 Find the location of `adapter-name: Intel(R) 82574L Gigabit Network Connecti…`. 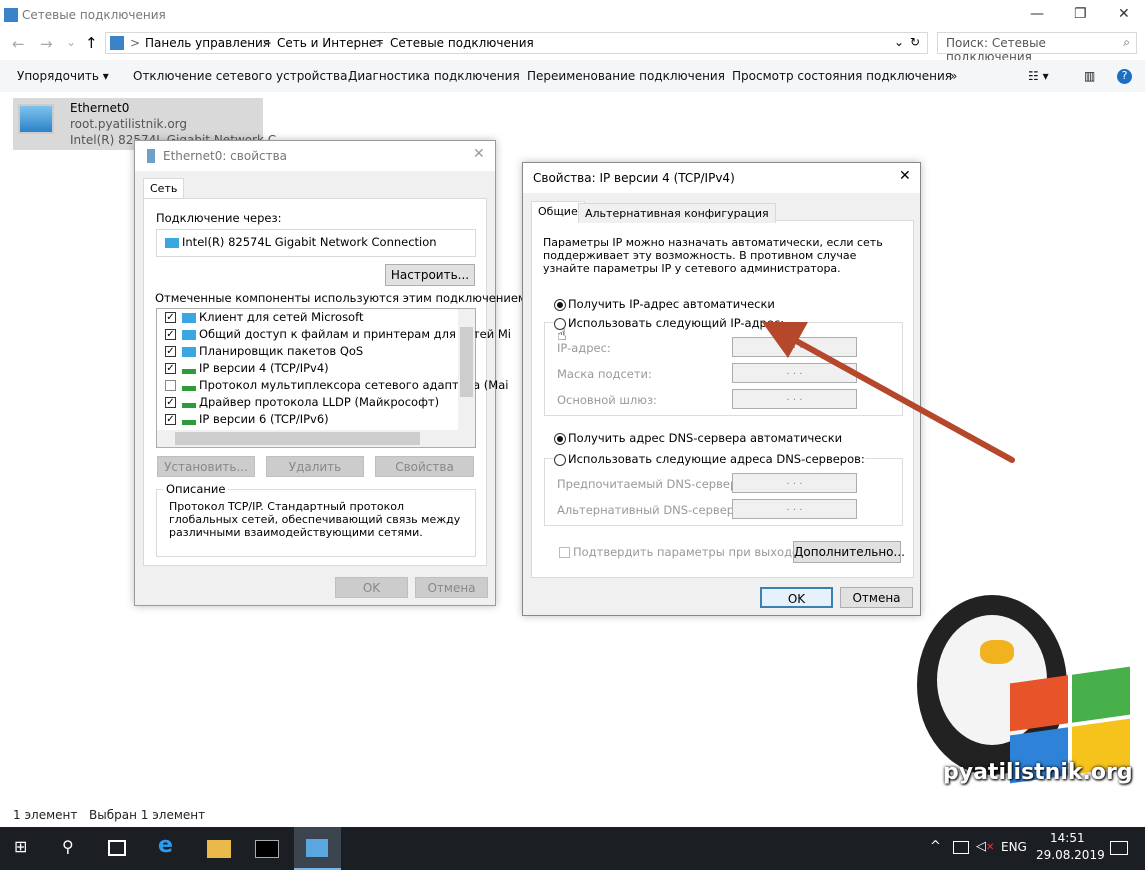

adapter-name: Intel(R) 82574L Gigabit Network Connecti… is located at coordinates (309, 242).